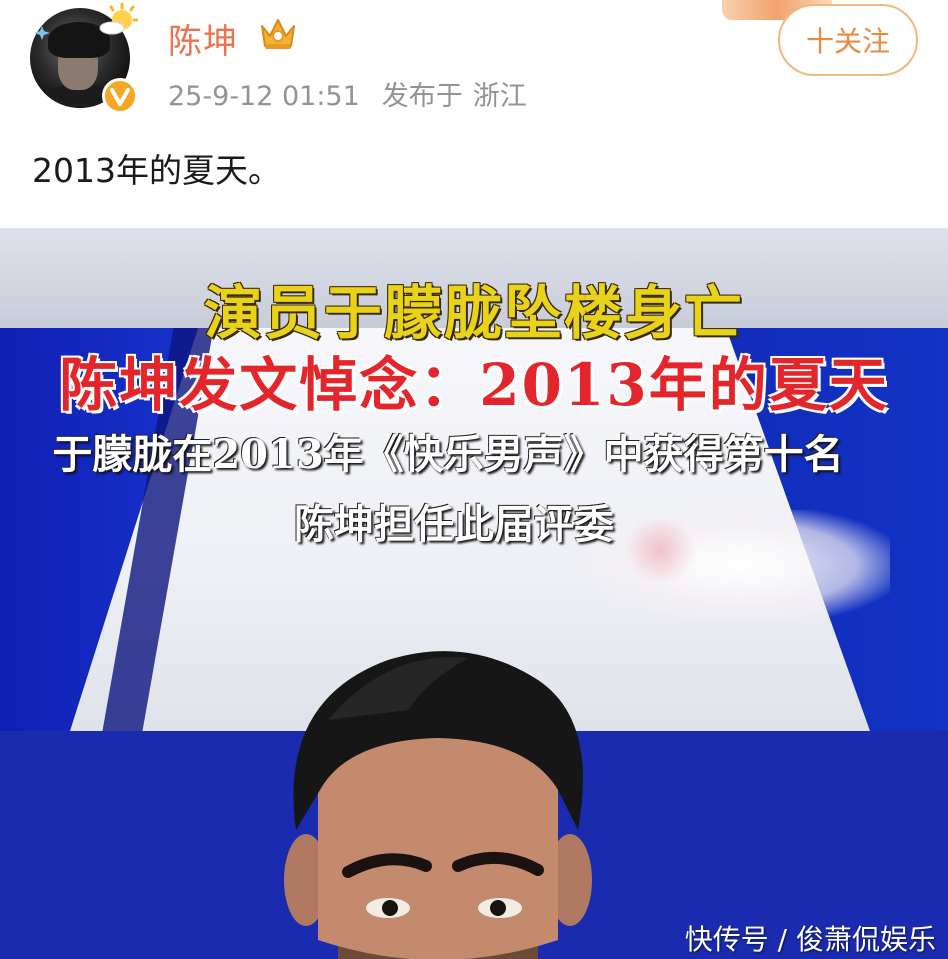  Describe the element at coordinates (848, 40) in the screenshot. I see `follow-button: 十关注` at that location.